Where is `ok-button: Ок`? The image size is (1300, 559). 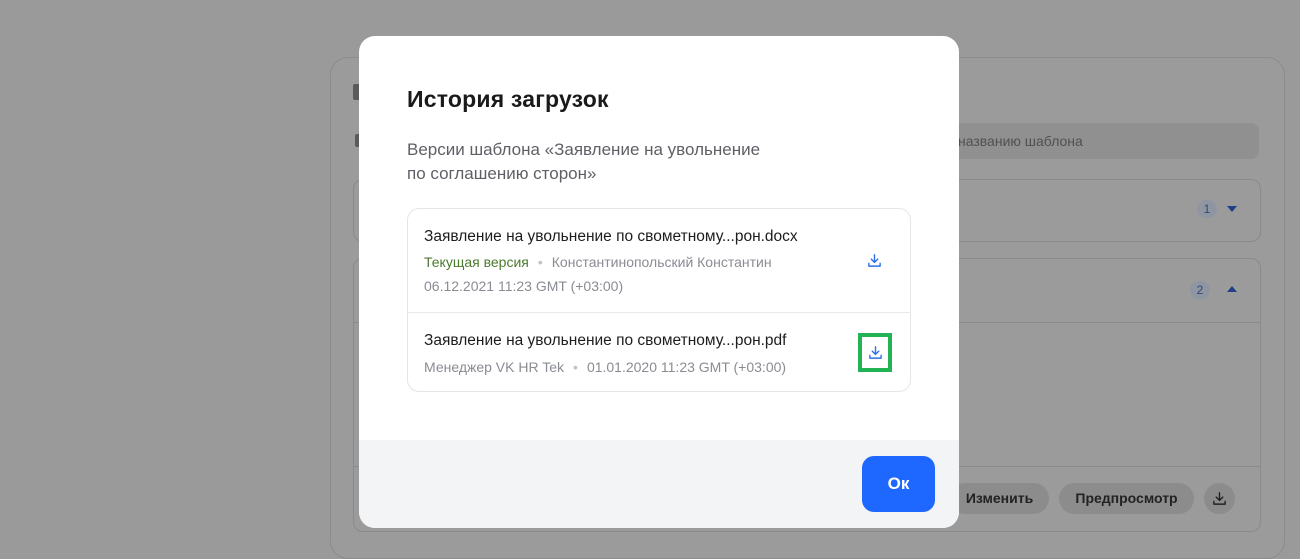 ok-button: Ок is located at coordinates (898, 484).